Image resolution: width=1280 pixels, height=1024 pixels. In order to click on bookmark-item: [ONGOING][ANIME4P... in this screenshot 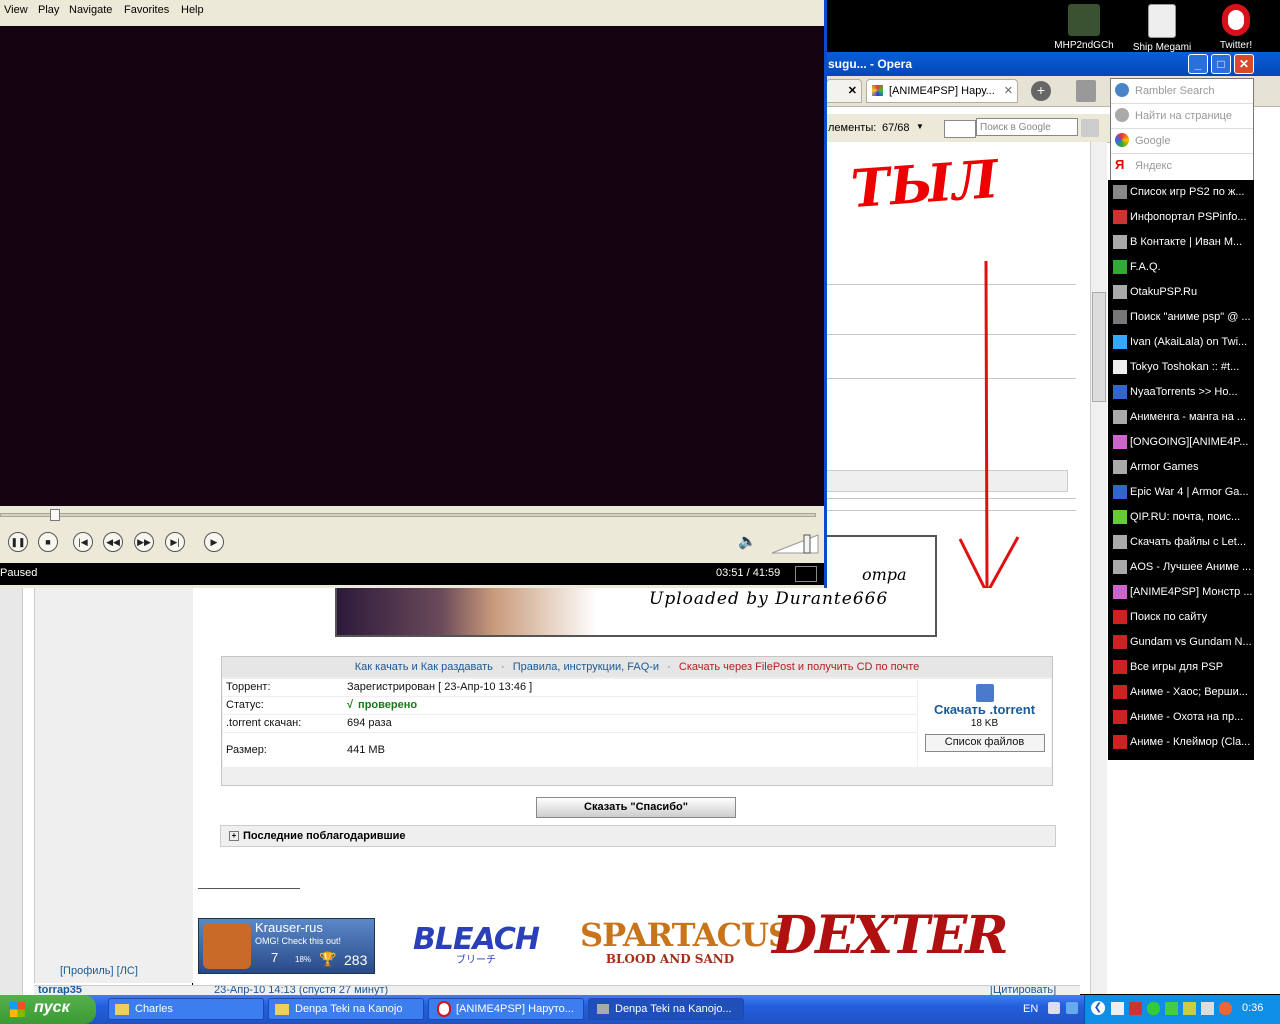, I will do `click(1181, 442)`.